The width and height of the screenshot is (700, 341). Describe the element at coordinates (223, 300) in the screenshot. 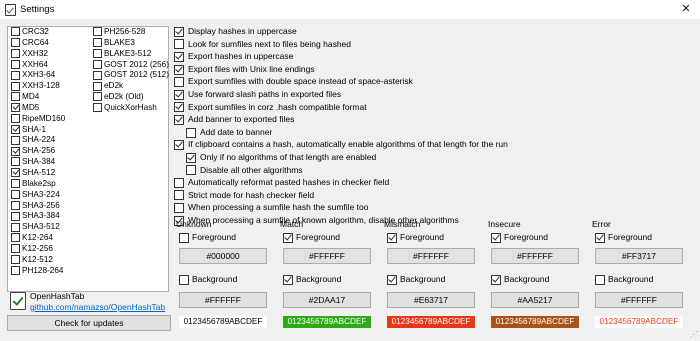

I see `background-color-button: #FFFFFF` at that location.